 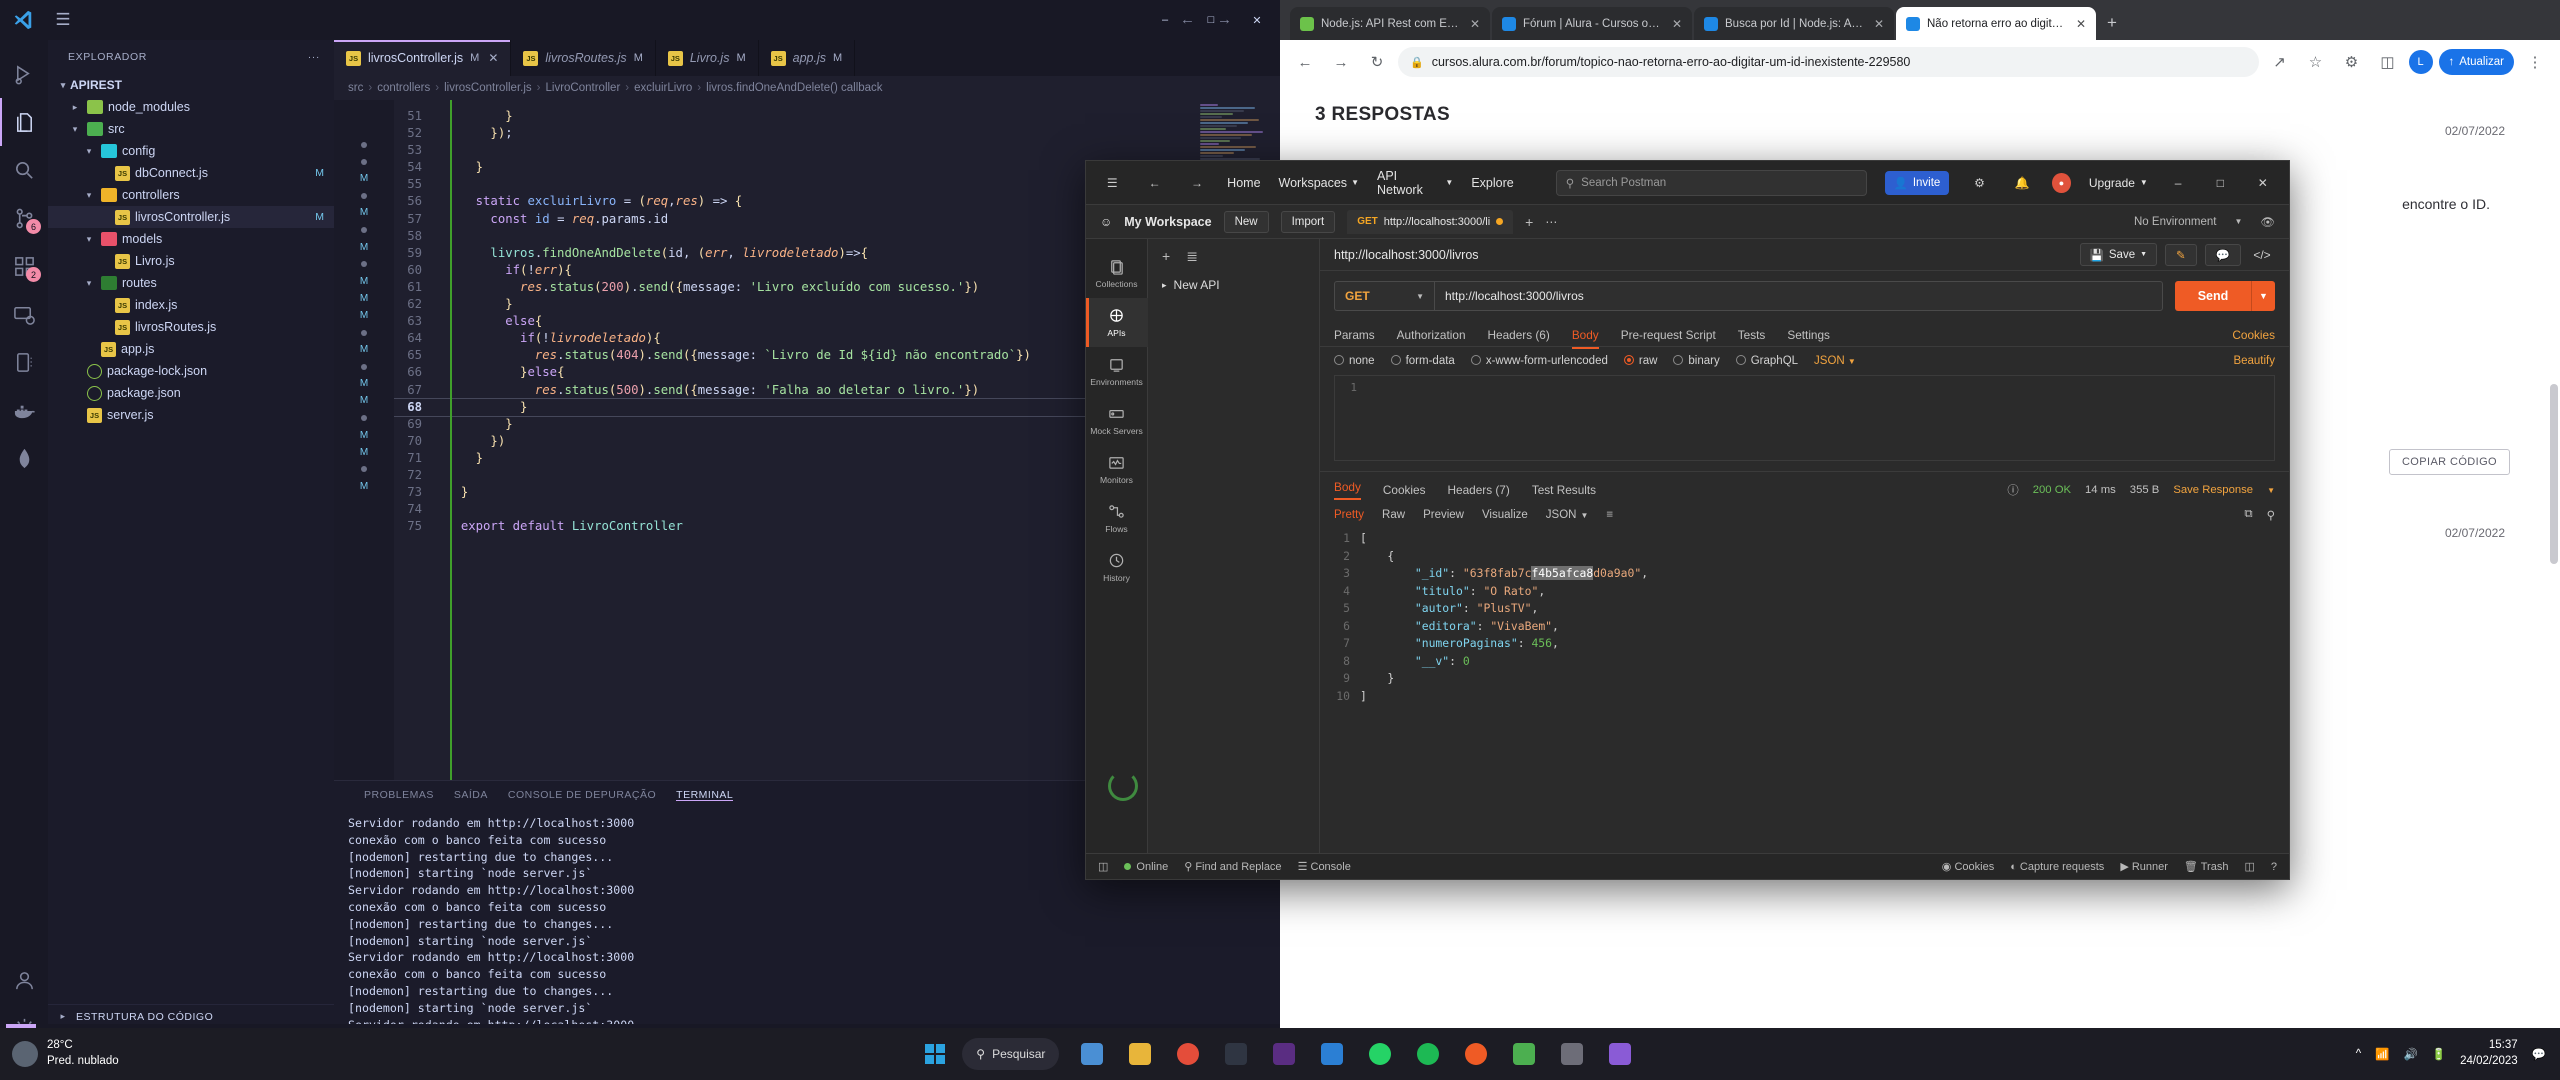 I want to click on breadcrumb-item: livrosController.js, so click(x=488, y=88).